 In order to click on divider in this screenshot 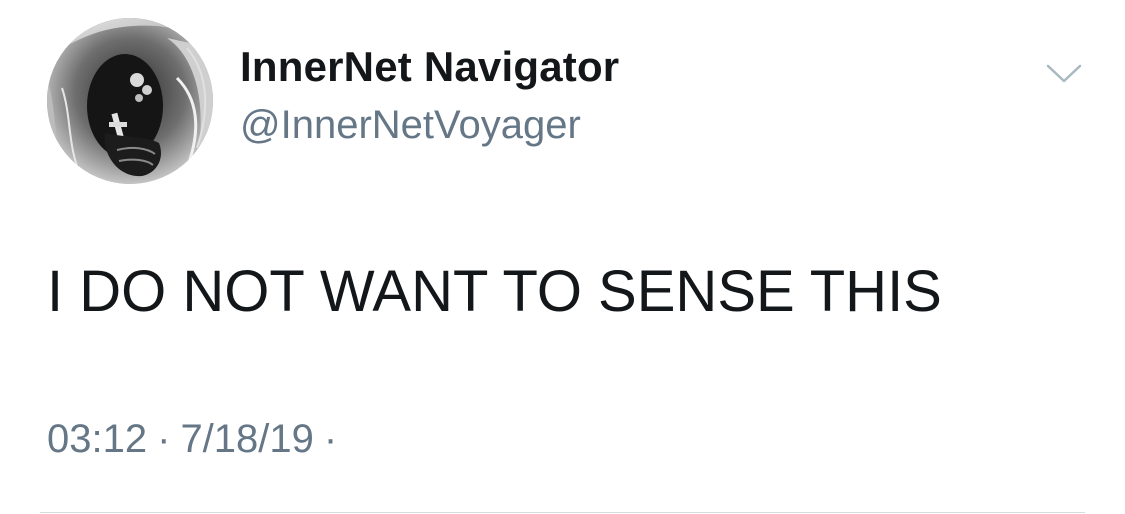, I will do `click(562, 512)`.